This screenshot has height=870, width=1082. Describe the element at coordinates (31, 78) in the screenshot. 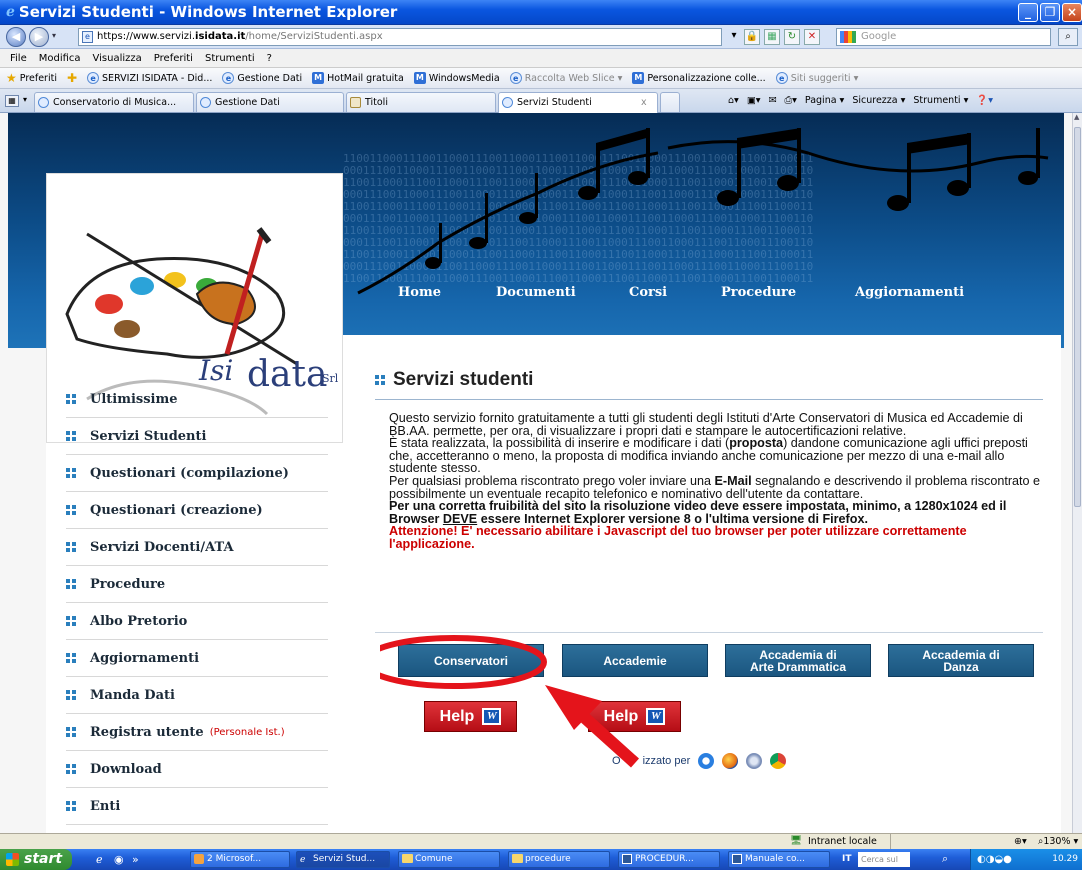

I see `favorites-button: ★ Preferiti` at that location.